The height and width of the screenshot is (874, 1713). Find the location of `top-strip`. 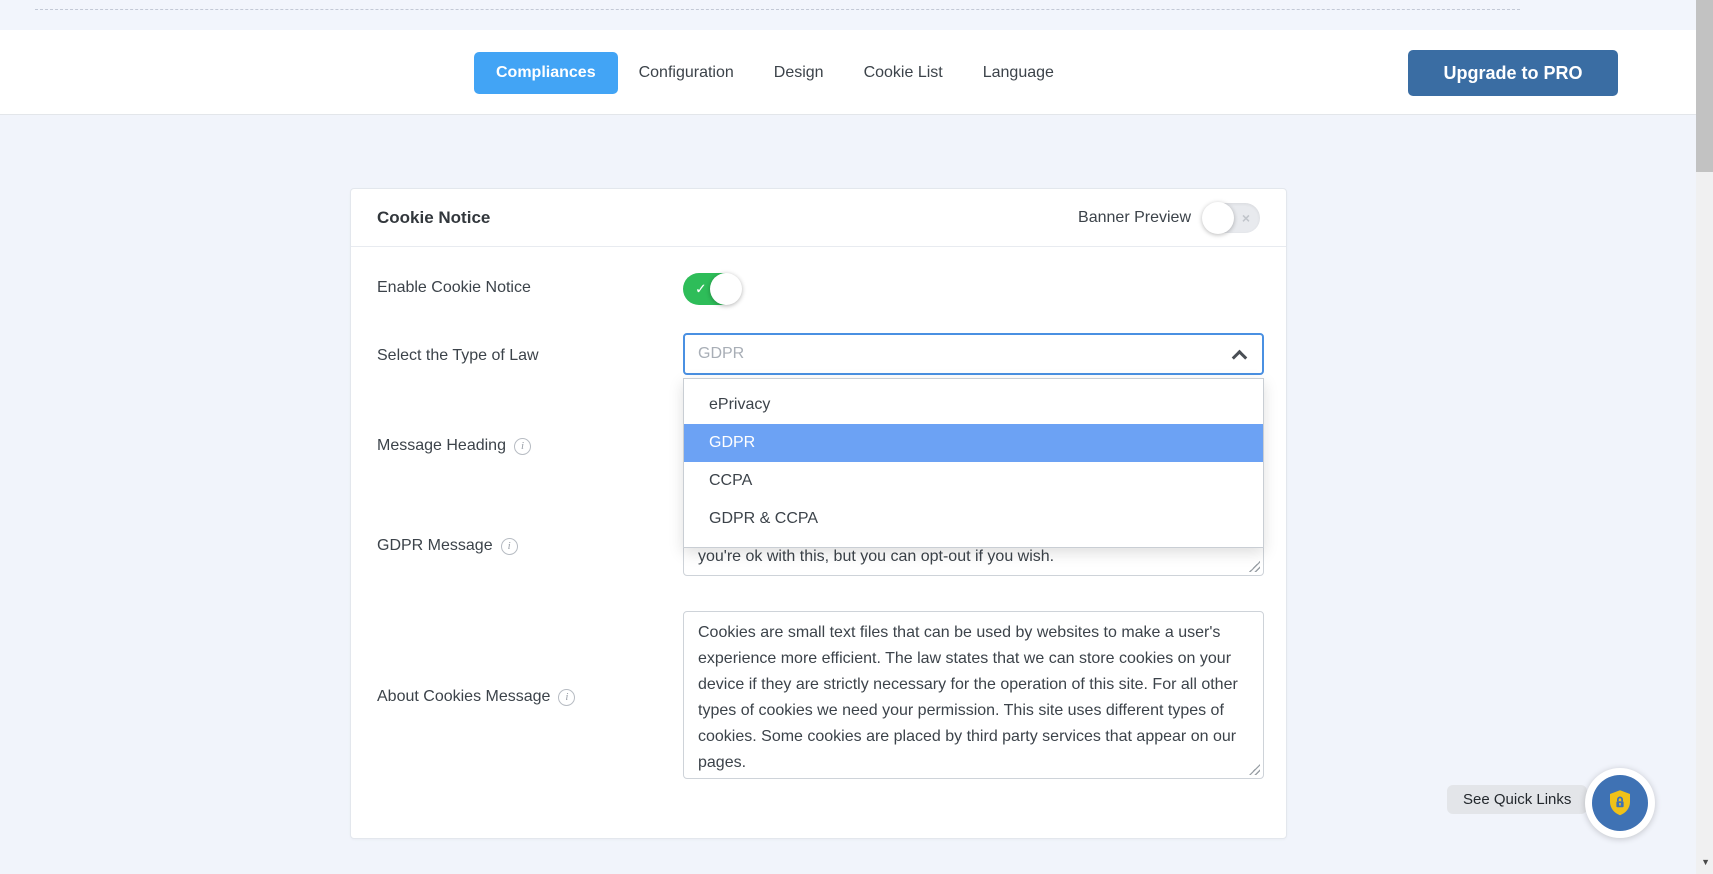

top-strip is located at coordinates (848, 15).